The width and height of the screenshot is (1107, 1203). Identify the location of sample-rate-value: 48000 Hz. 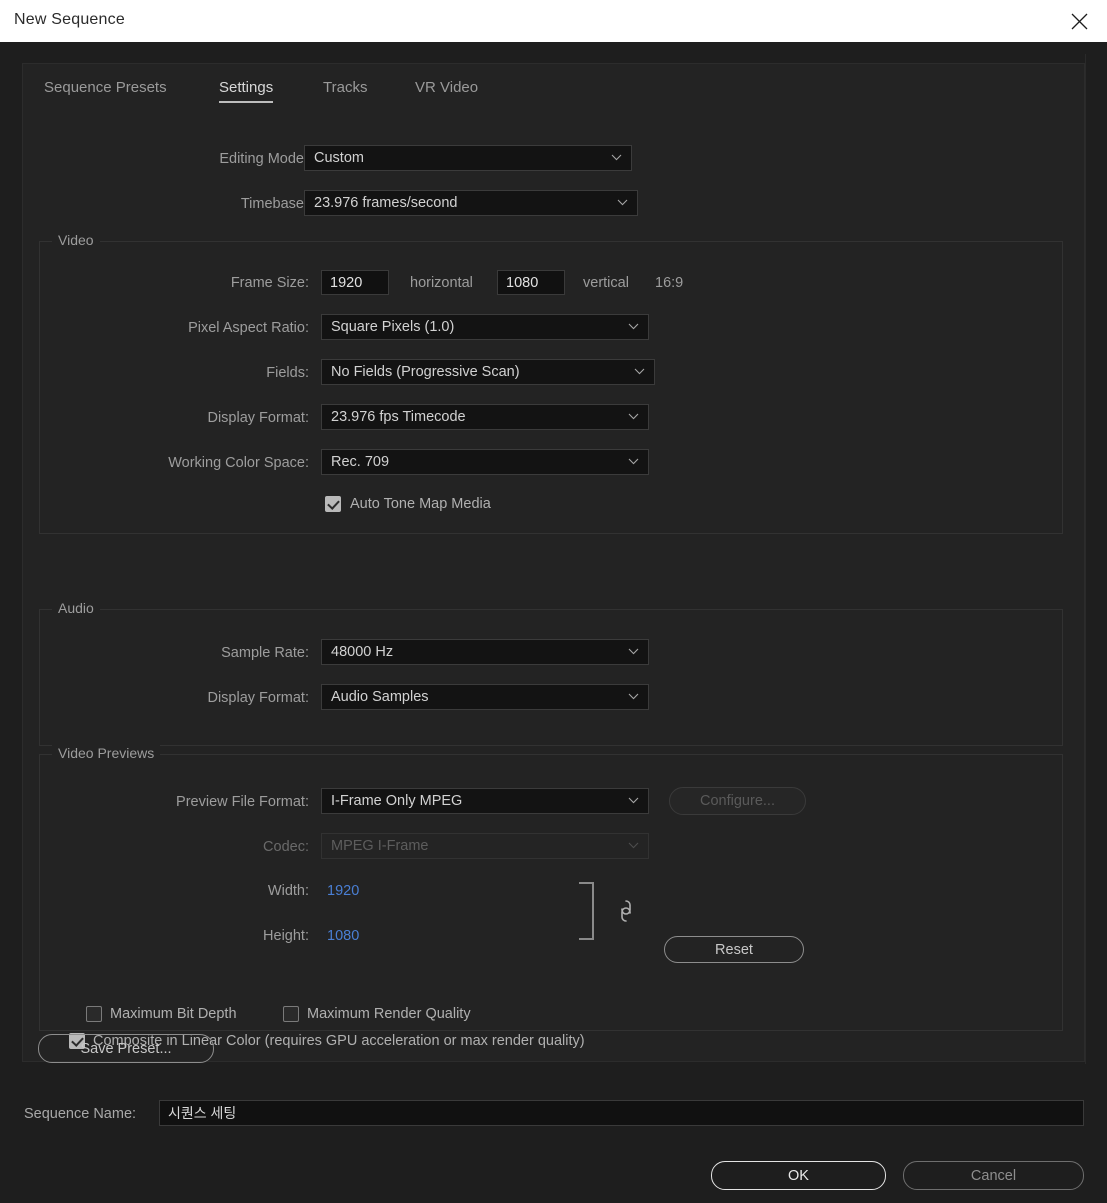
(362, 652).